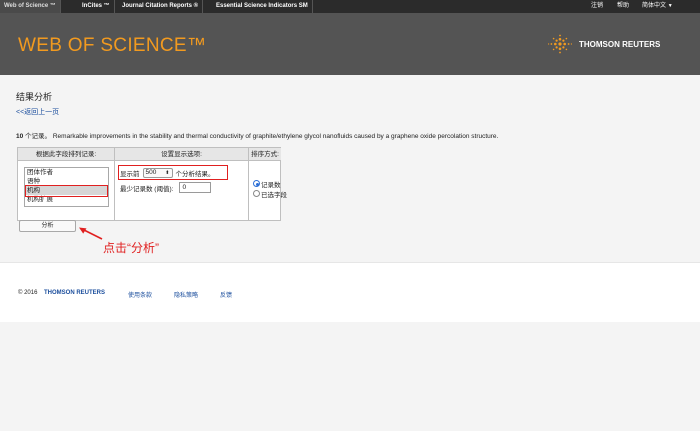 Image resolution: width=700 pixels, height=431 pixels. Describe the element at coordinates (195, 187) in the screenshot. I see `min-records-input: 0` at that location.